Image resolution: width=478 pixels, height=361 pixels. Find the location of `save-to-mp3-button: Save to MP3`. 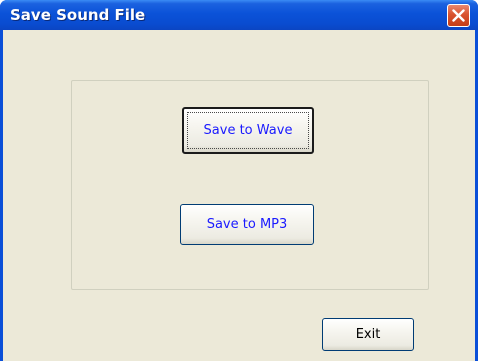

save-to-mp3-button: Save to MP3 is located at coordinates (247, 224).